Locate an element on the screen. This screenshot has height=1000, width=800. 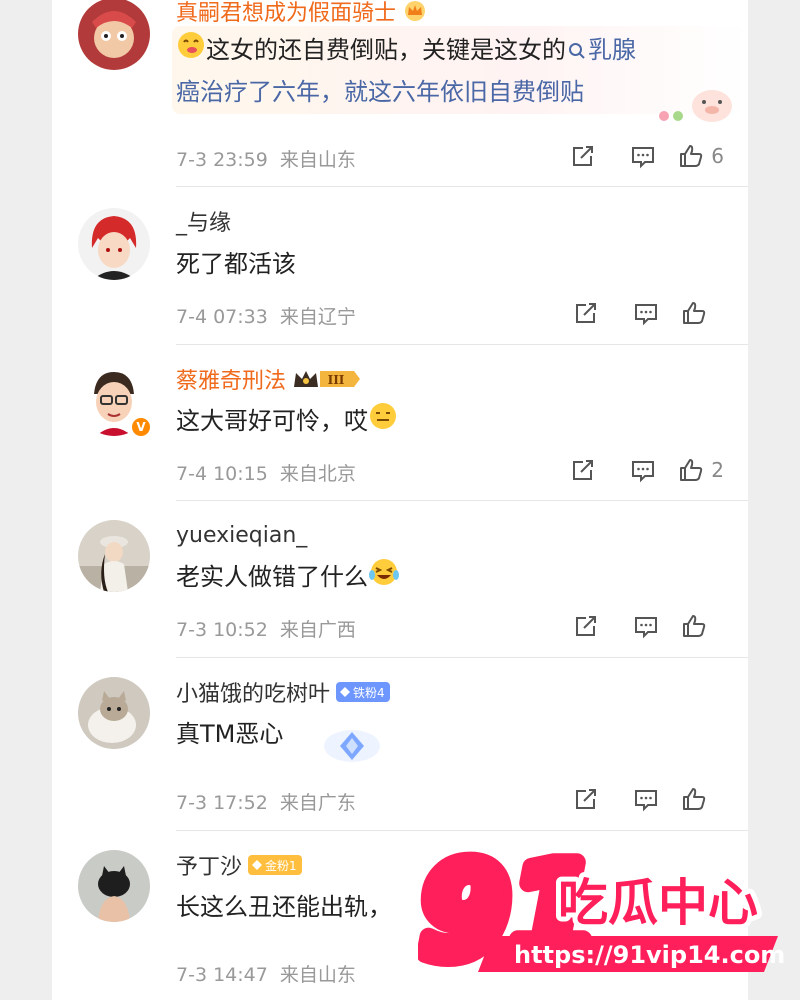
username: yuexieqian_ is located at coordinates (241, 535).